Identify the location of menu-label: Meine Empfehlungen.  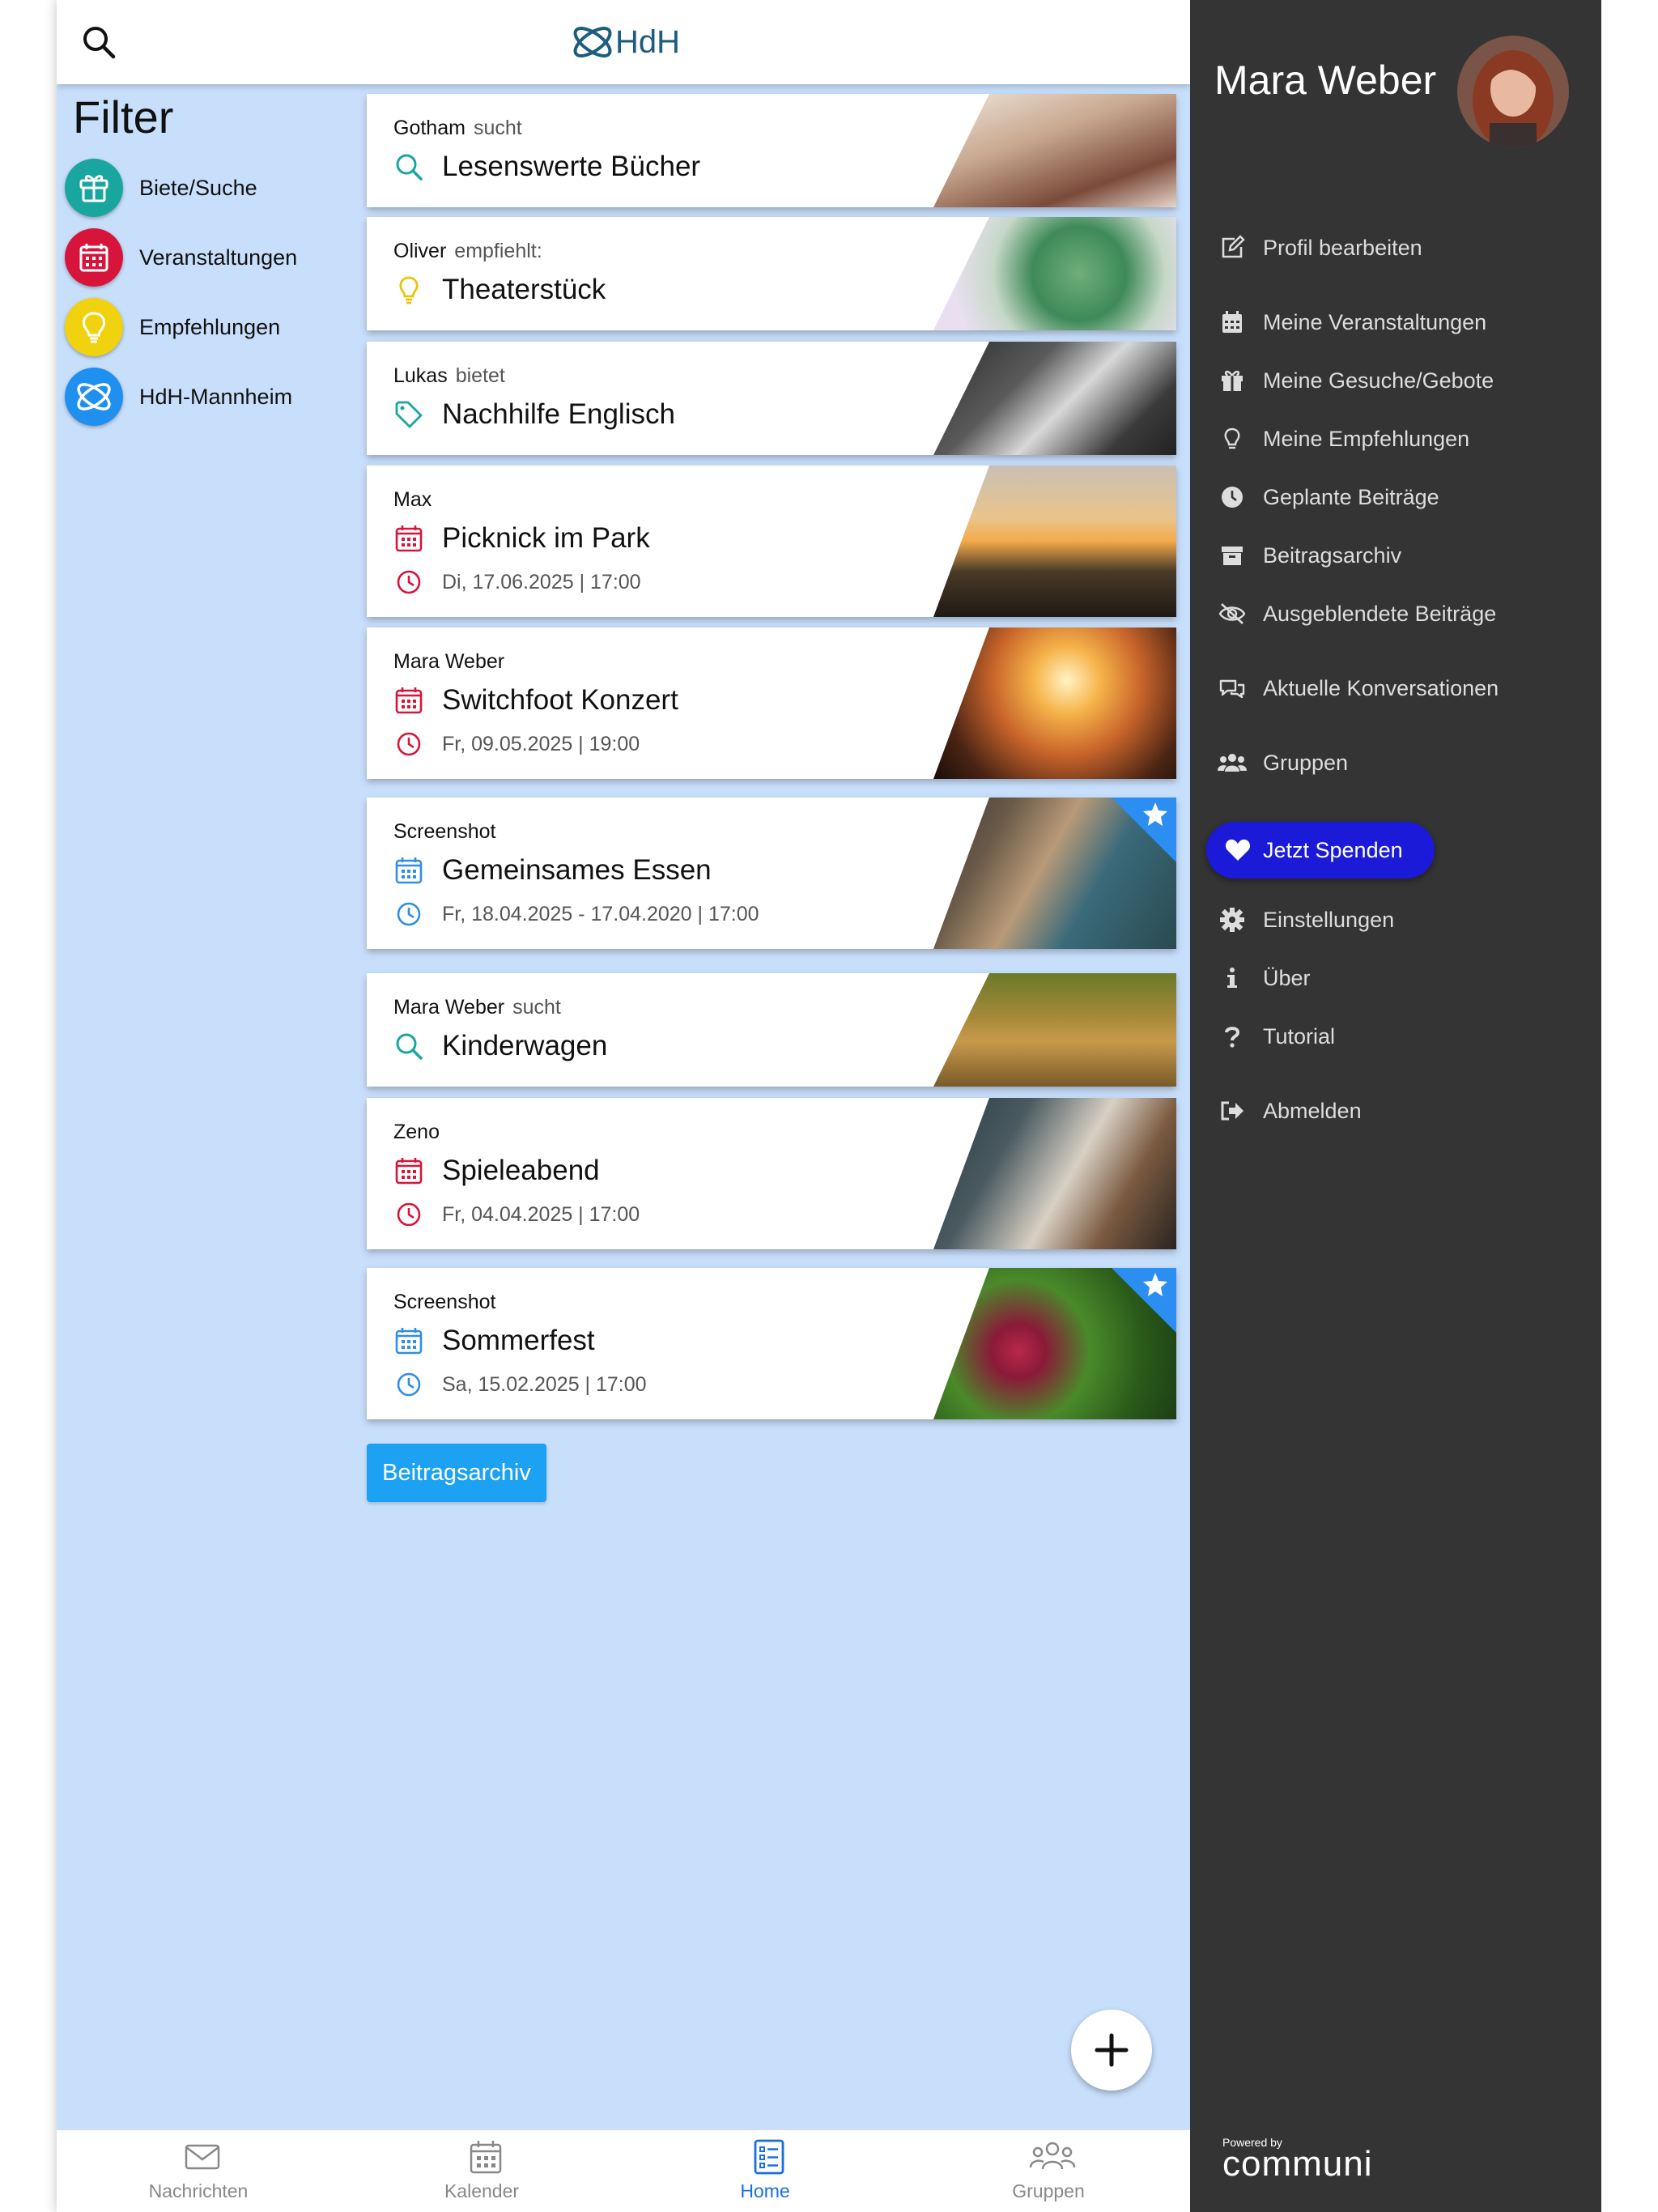
(1366, 439).